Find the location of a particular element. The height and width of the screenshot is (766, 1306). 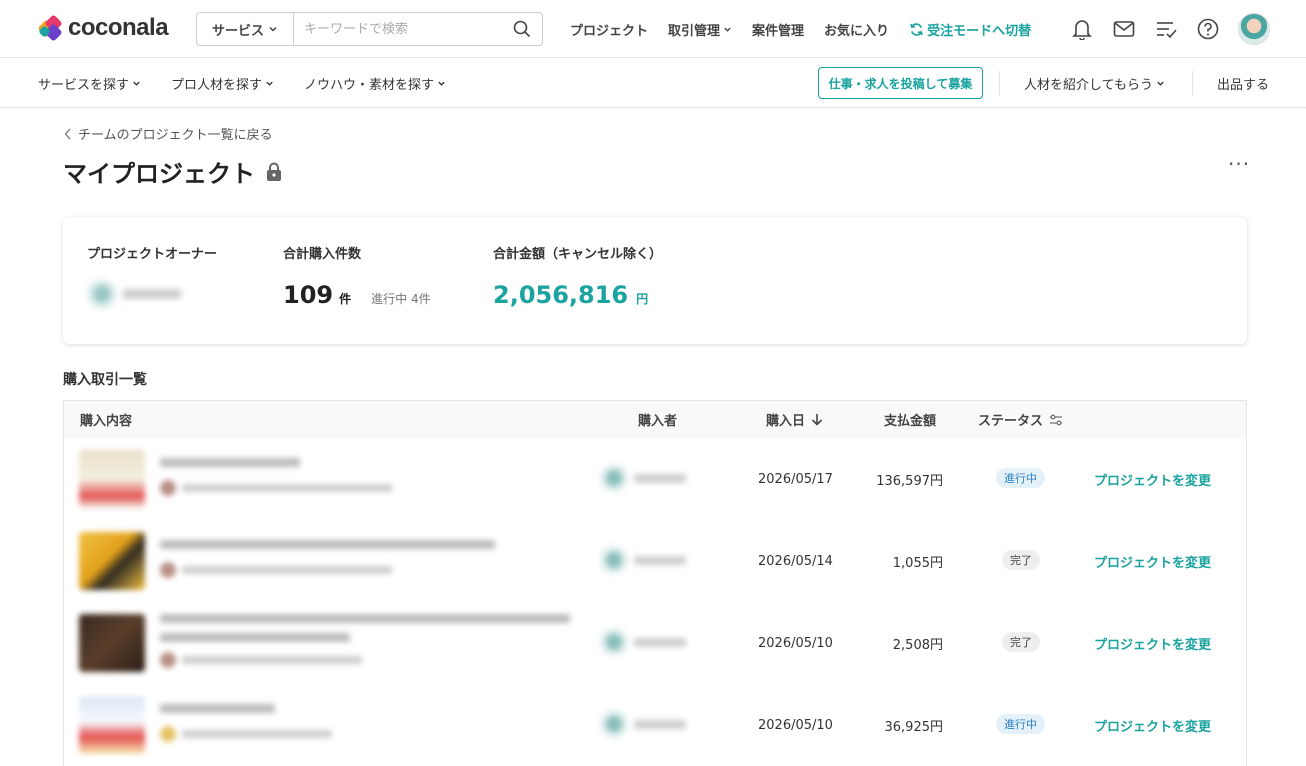

header-icons is located at coordinates (1170, 29).